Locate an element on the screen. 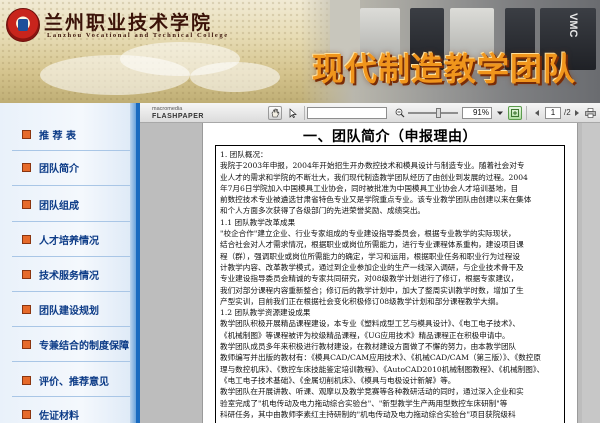  next-page-icon is located at coordinates (577, 113).